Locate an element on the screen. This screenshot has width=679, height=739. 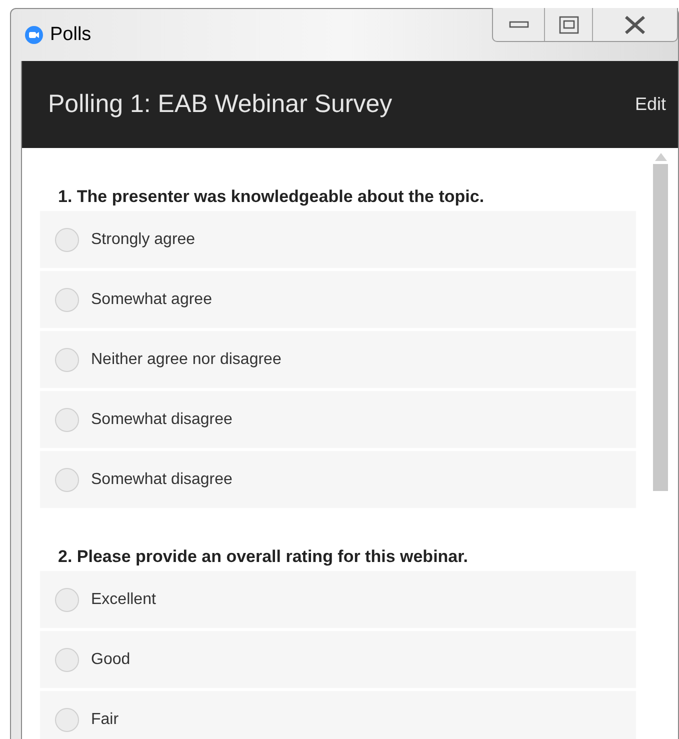
scroll-up-icon is located at coordinates (661, 157).